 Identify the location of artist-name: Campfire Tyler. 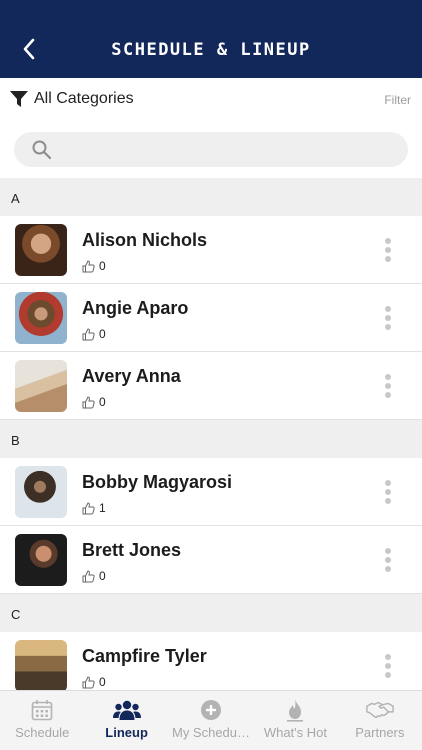
(144, 656).